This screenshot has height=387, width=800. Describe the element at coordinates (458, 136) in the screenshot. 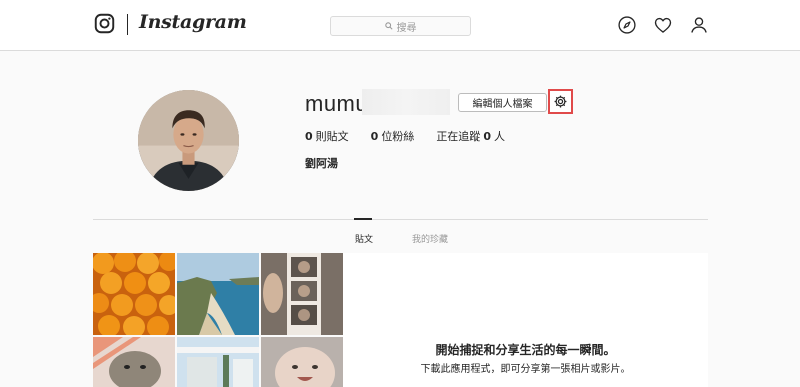

I see `following-prefix: 正在追蹤` at that location.